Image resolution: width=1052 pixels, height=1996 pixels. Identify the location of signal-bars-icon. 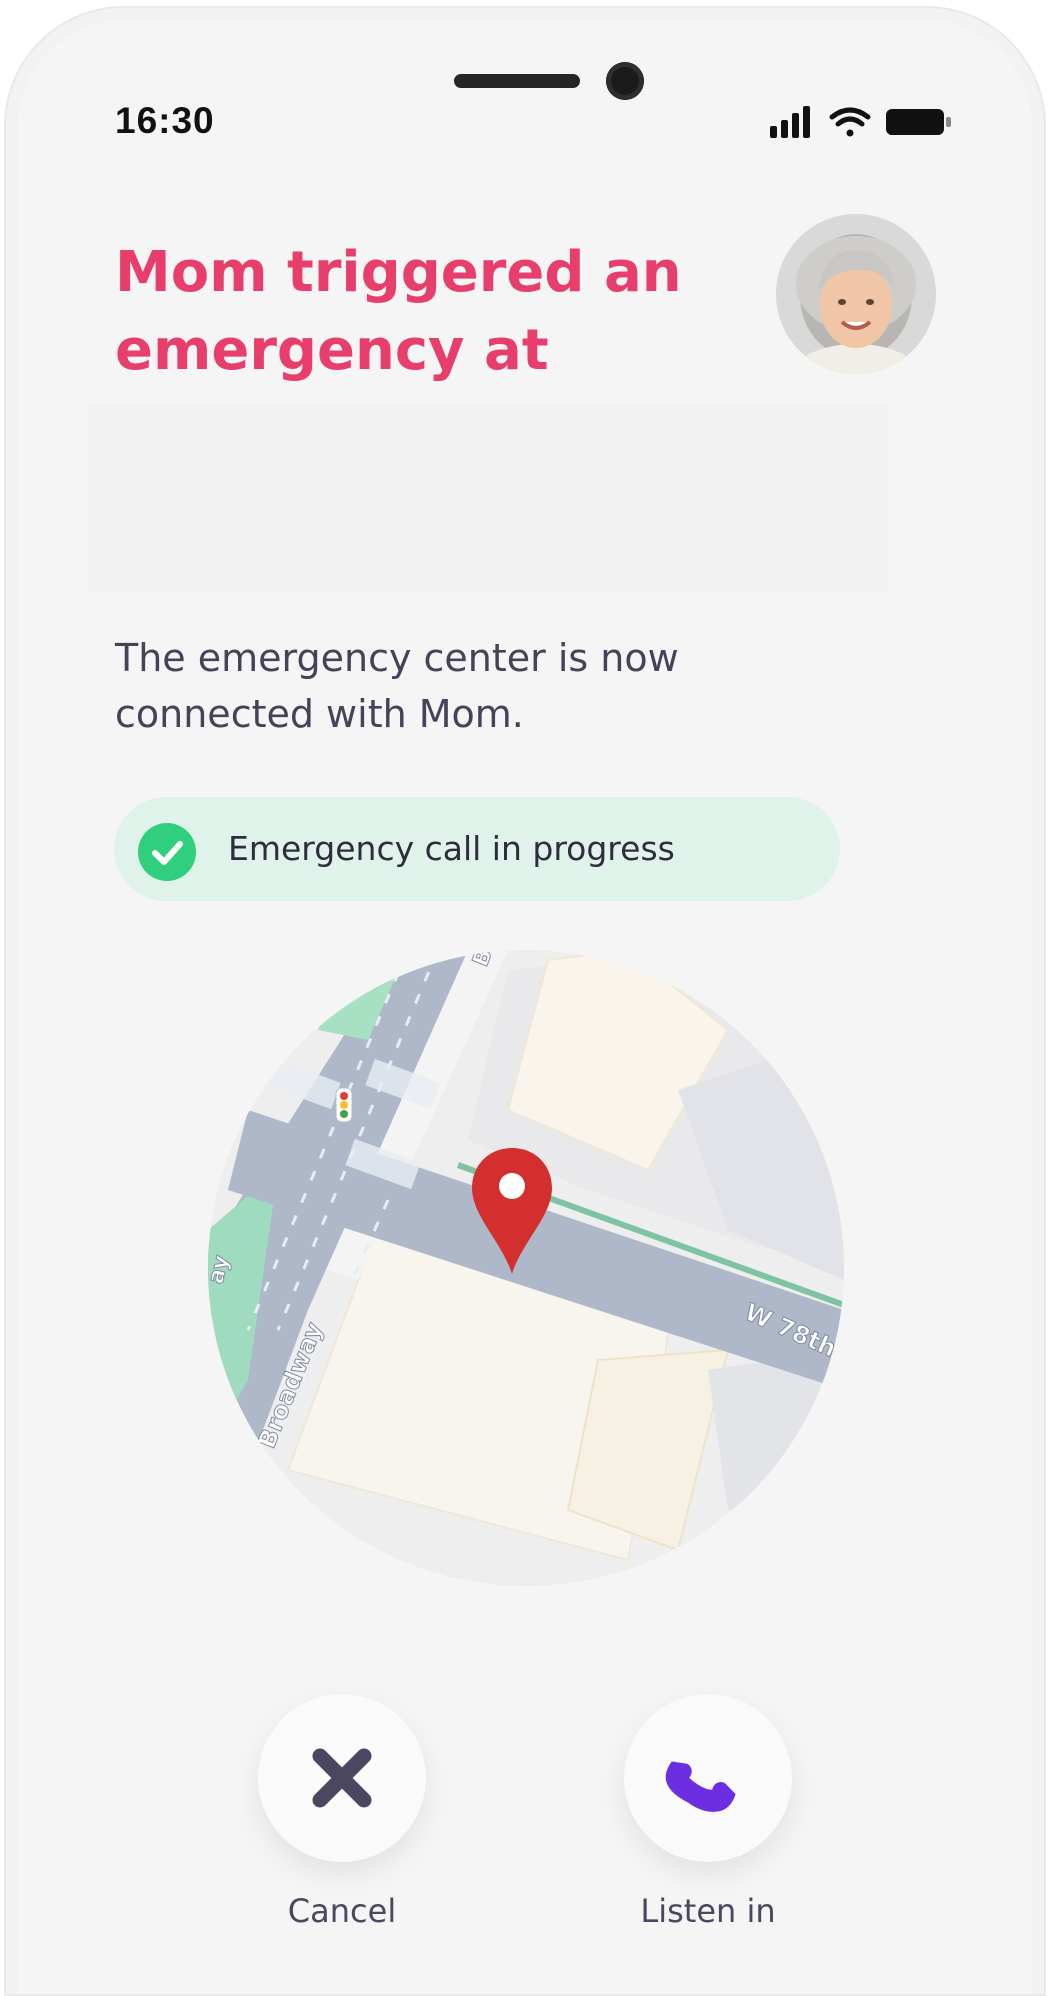
(790, 122).